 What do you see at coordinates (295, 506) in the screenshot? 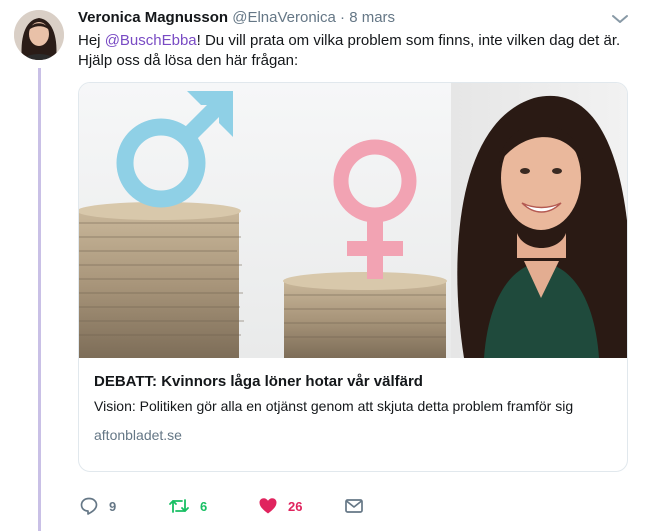
I see `like-count: 26` at bounding box center [295, 506].